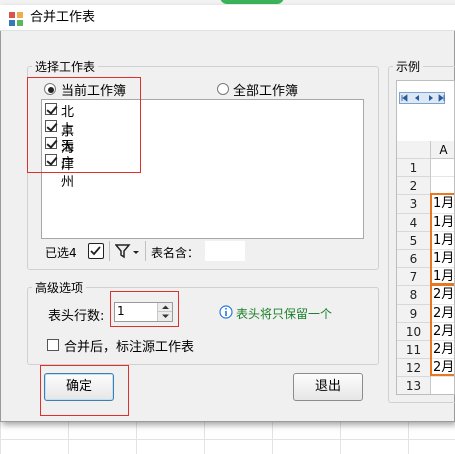 The image size is (455, 454). Describe the element at coordinates (414, 350) in the screenshot. I see `row-number: 11` at that location.